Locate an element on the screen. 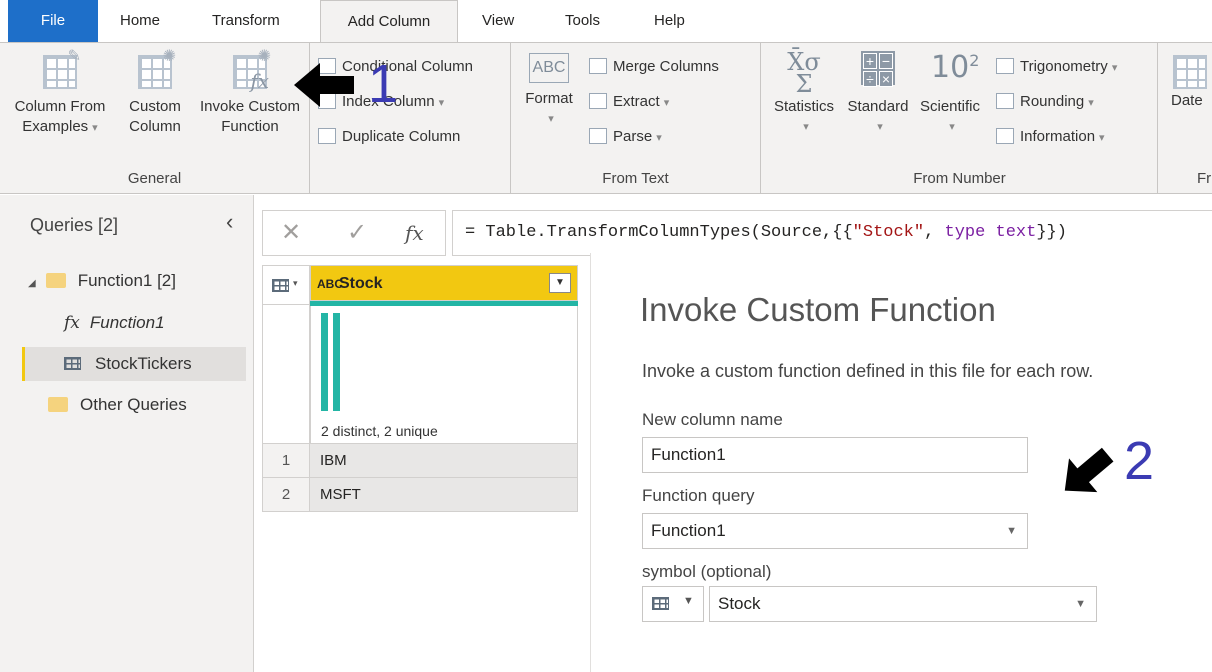  queries-title: Queries [2] is located at coordinates (74, 225).